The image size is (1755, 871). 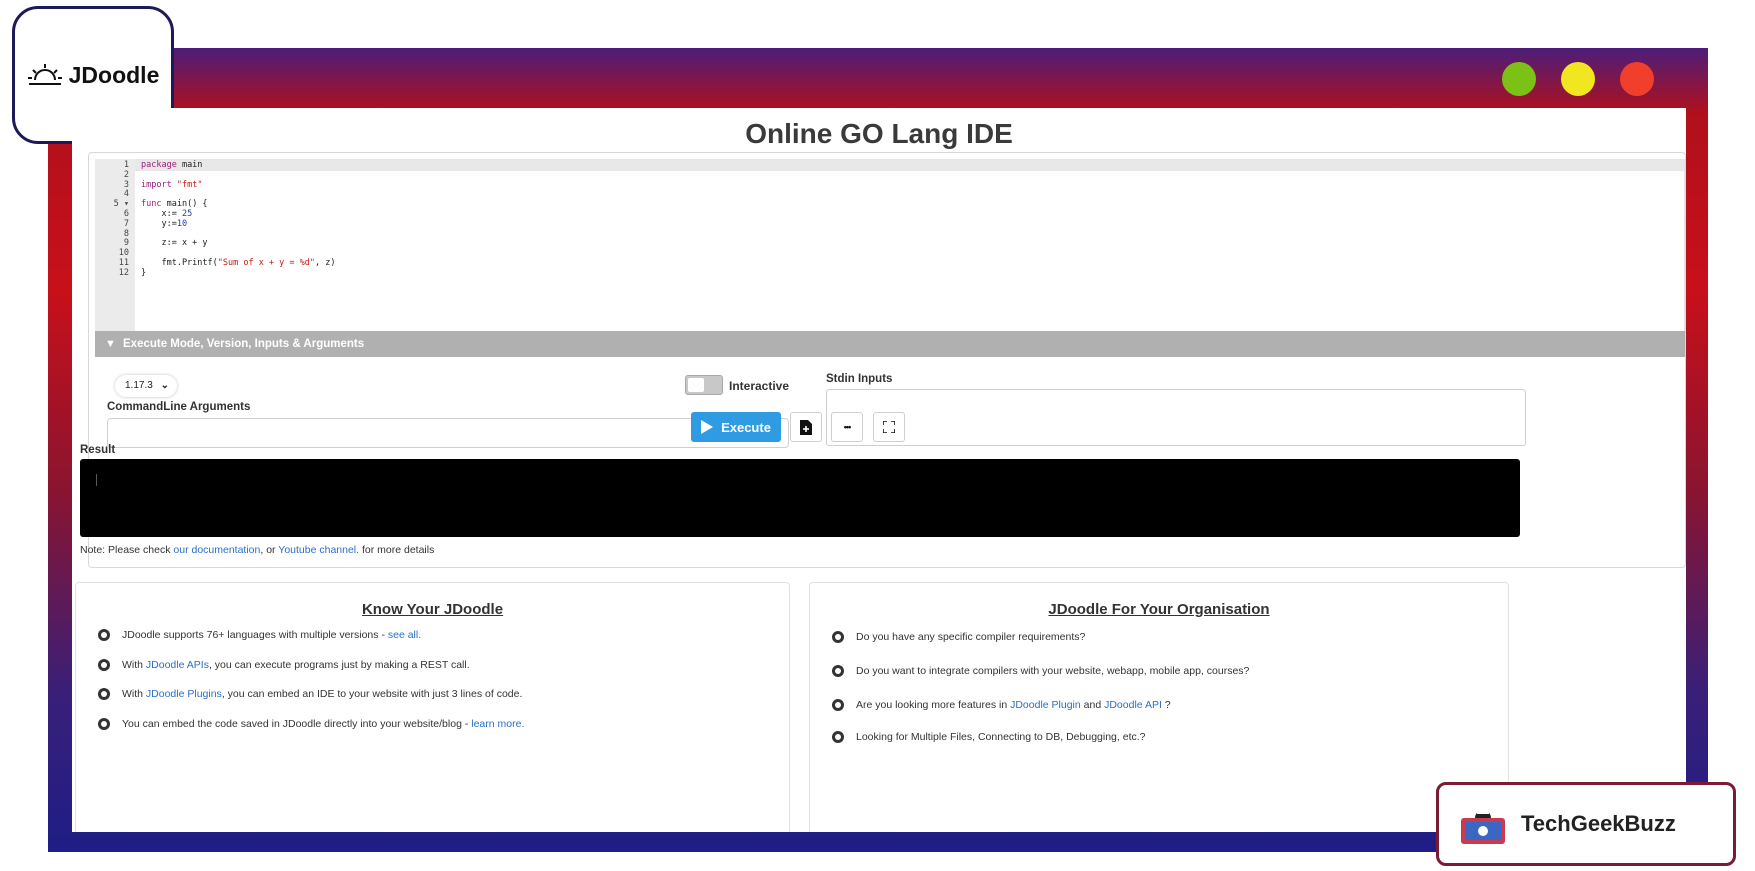 What do you see at coordinates (1519, 79) in the screenshot?
I see `green-dot-button` at bounding box center [1519, 79].